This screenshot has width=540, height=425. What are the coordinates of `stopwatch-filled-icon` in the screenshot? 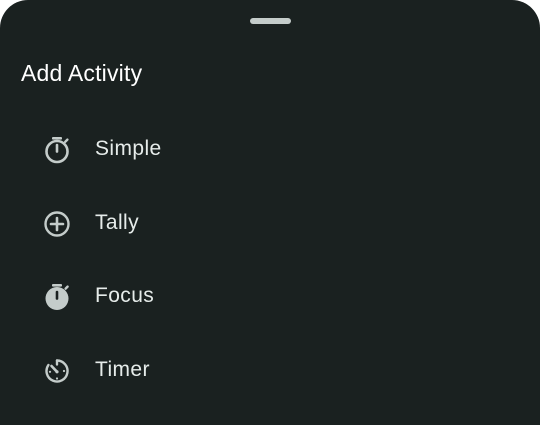 It's located at (57, 297).